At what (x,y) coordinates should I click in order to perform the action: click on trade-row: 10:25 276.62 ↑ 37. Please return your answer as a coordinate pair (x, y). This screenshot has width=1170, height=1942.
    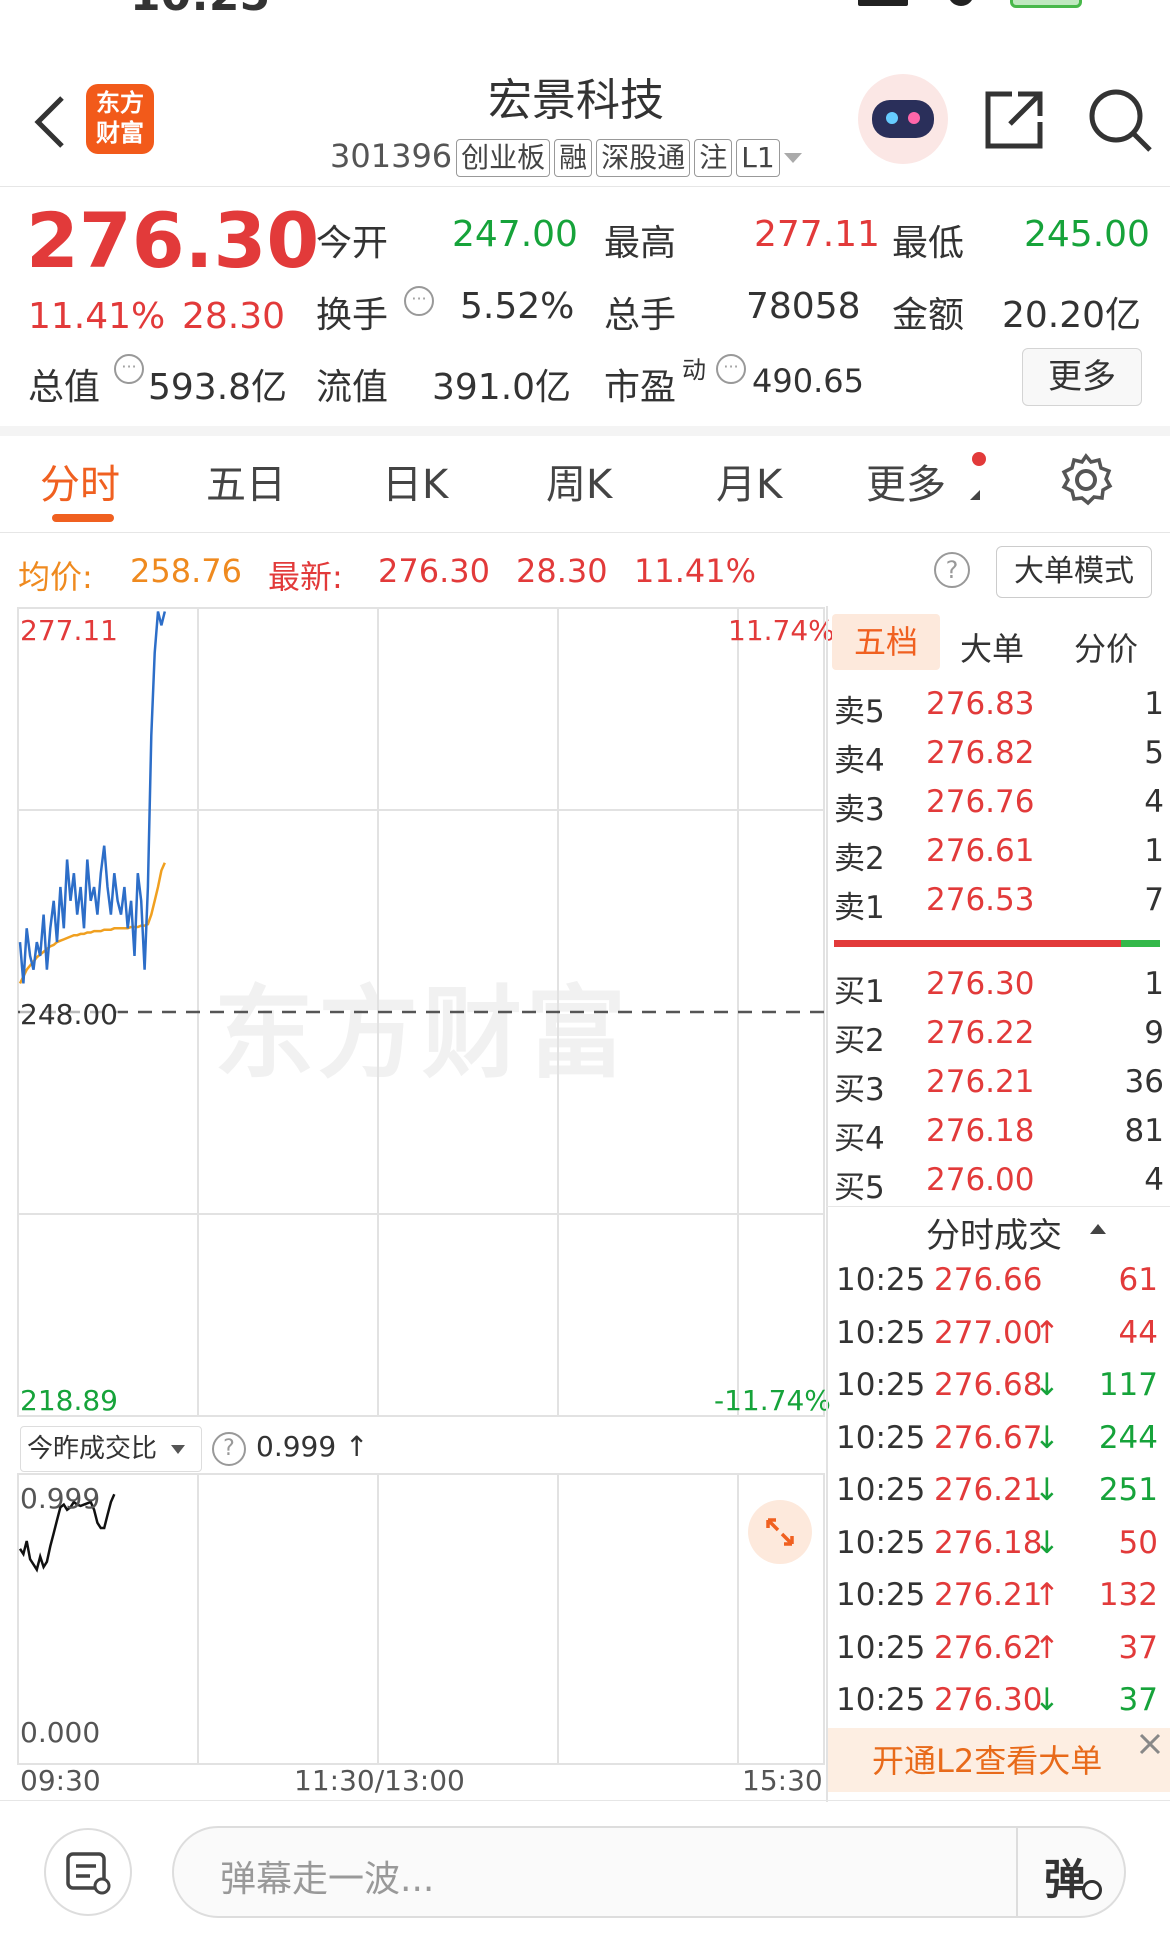
    Looking at the image, I should click on (1001, 1656).